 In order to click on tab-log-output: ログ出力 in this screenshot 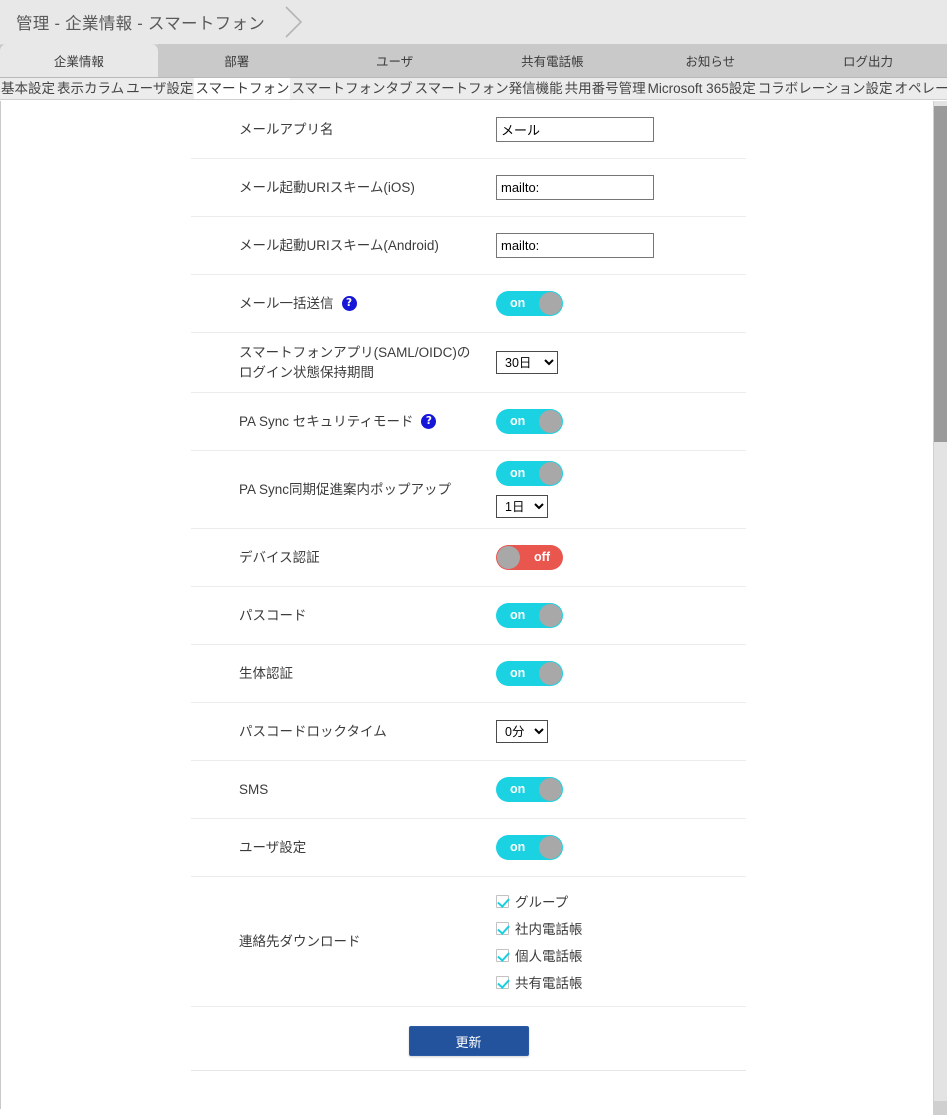, I will do `click(868, 60)`.